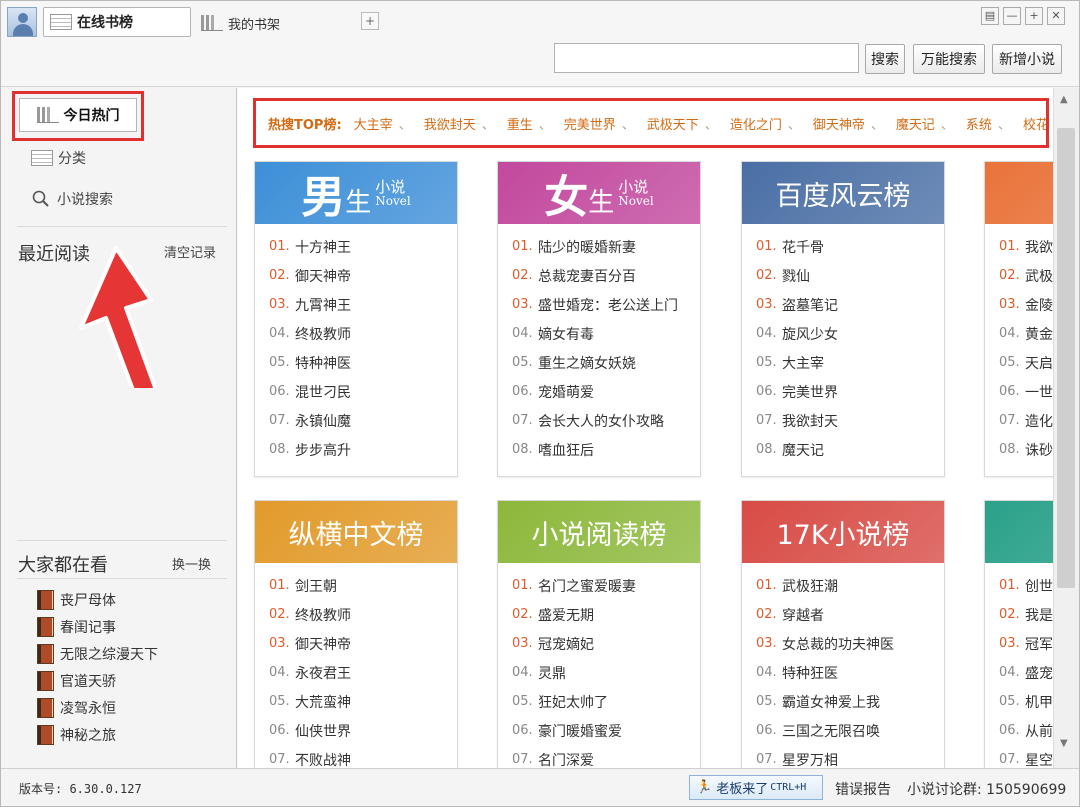 This screenshot has width=1080, height=807. I want to click on hot-search-item: 我欲封天, so click(450, 123).